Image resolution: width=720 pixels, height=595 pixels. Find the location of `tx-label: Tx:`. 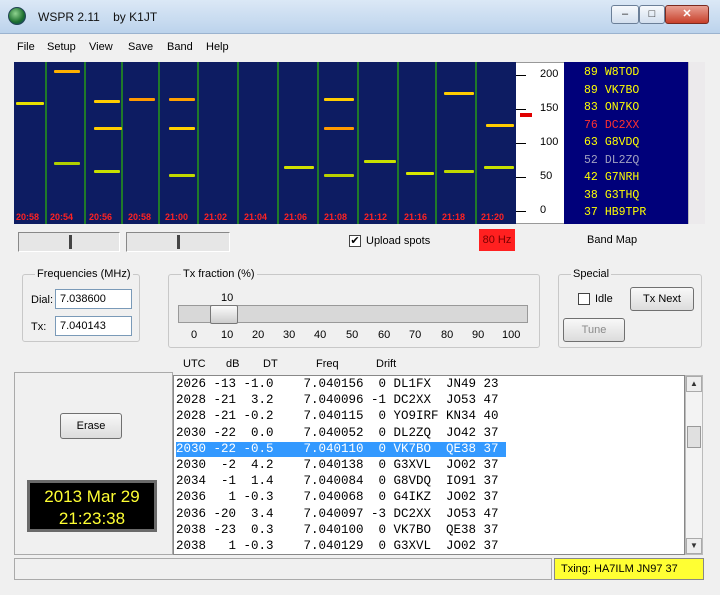

tx-label: Tx: is located at coordinates (39, 327).